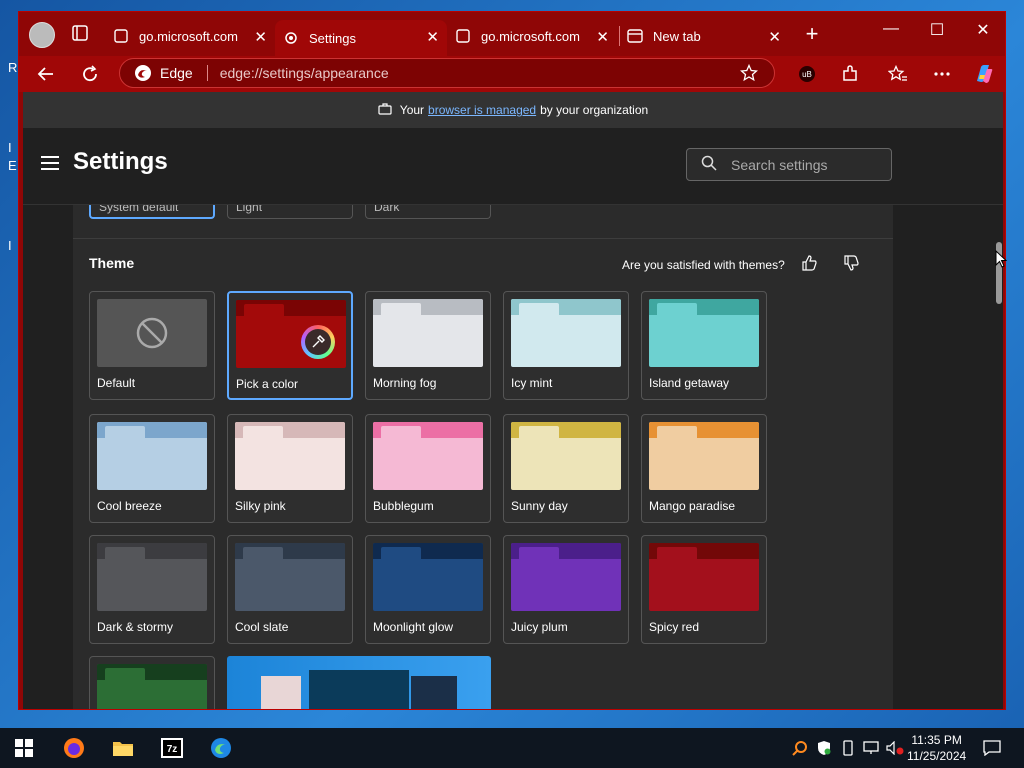  What do you see at coordinates (361, 38) in the screenshot?
I see `tab-settings: Settings ✕` at bounding box center [361, 38].